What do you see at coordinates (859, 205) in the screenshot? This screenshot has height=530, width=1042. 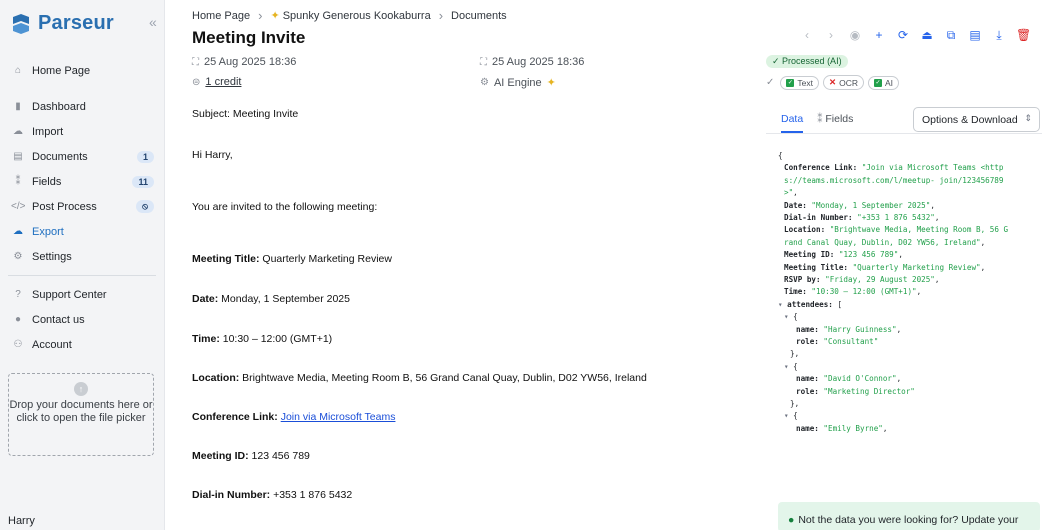 I see `json-row: Date: "Monday, 1 September 2025",` at bounding box center [859, 205].